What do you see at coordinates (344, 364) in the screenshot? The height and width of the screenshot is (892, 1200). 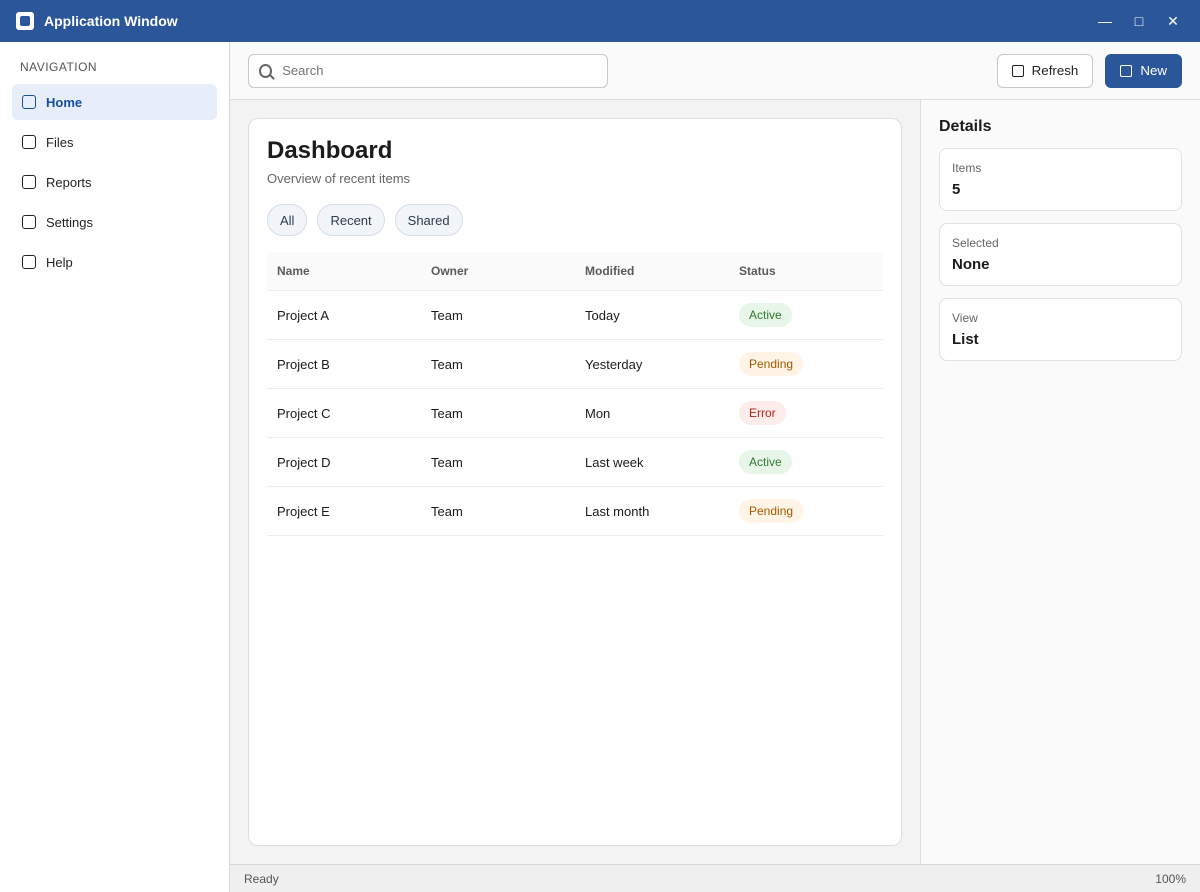 I see `table-cell: Project B` at bounding box center [344, 364].